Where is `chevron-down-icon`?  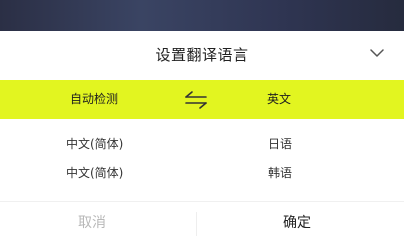
chevron-down-icon is located at coordinates (377, 53).